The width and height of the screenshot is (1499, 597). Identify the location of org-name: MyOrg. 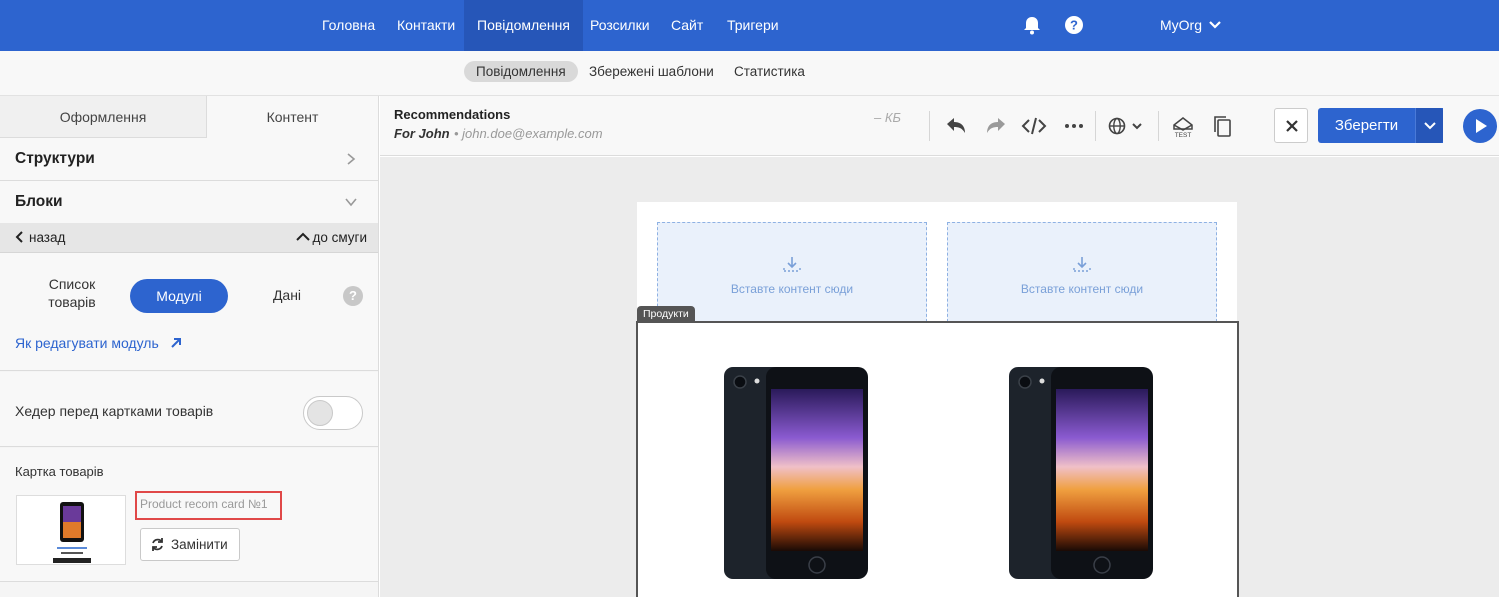
(1181, 25).